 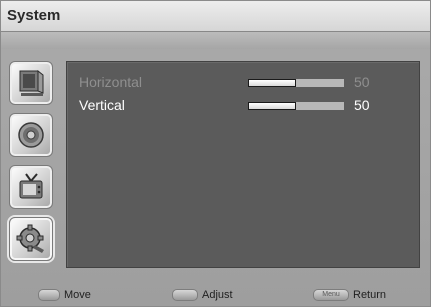 I want to click on hint-move: Move, so click(x=64, y=295).